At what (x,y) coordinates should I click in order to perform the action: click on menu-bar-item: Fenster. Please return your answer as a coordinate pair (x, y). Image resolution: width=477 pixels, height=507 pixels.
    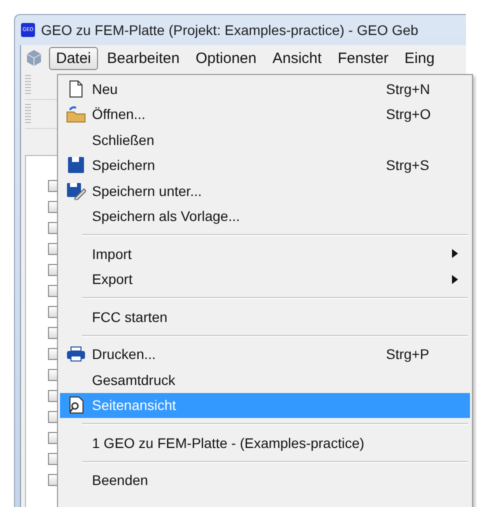
    Looking at the image, I should click on (363, 58).